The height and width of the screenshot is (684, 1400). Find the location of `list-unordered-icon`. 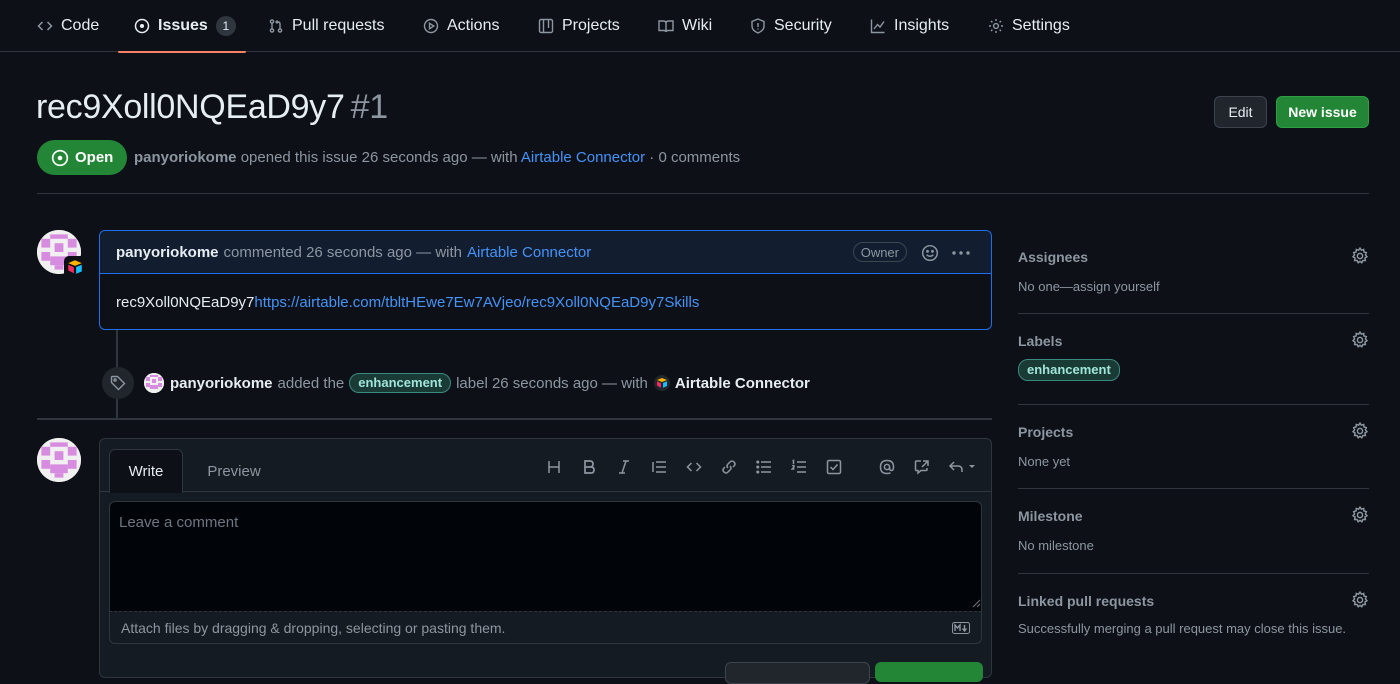

list-unordered-icon is located at coordinates (763, 467).